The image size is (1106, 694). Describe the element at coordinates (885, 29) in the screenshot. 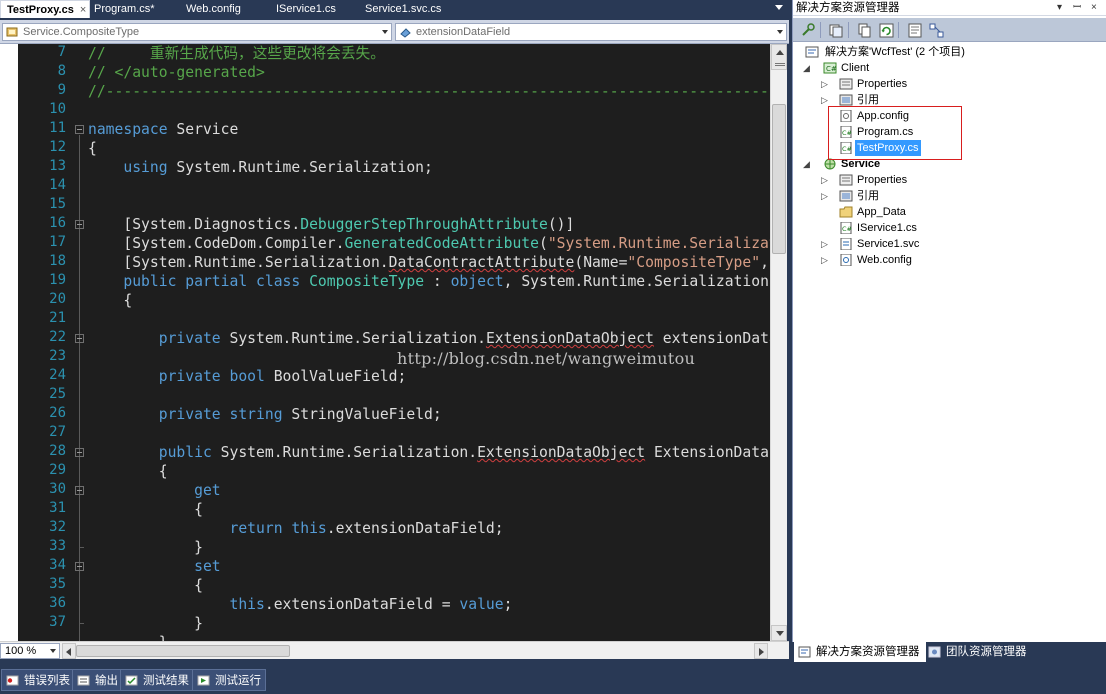

I see `refresh-button` at that location.